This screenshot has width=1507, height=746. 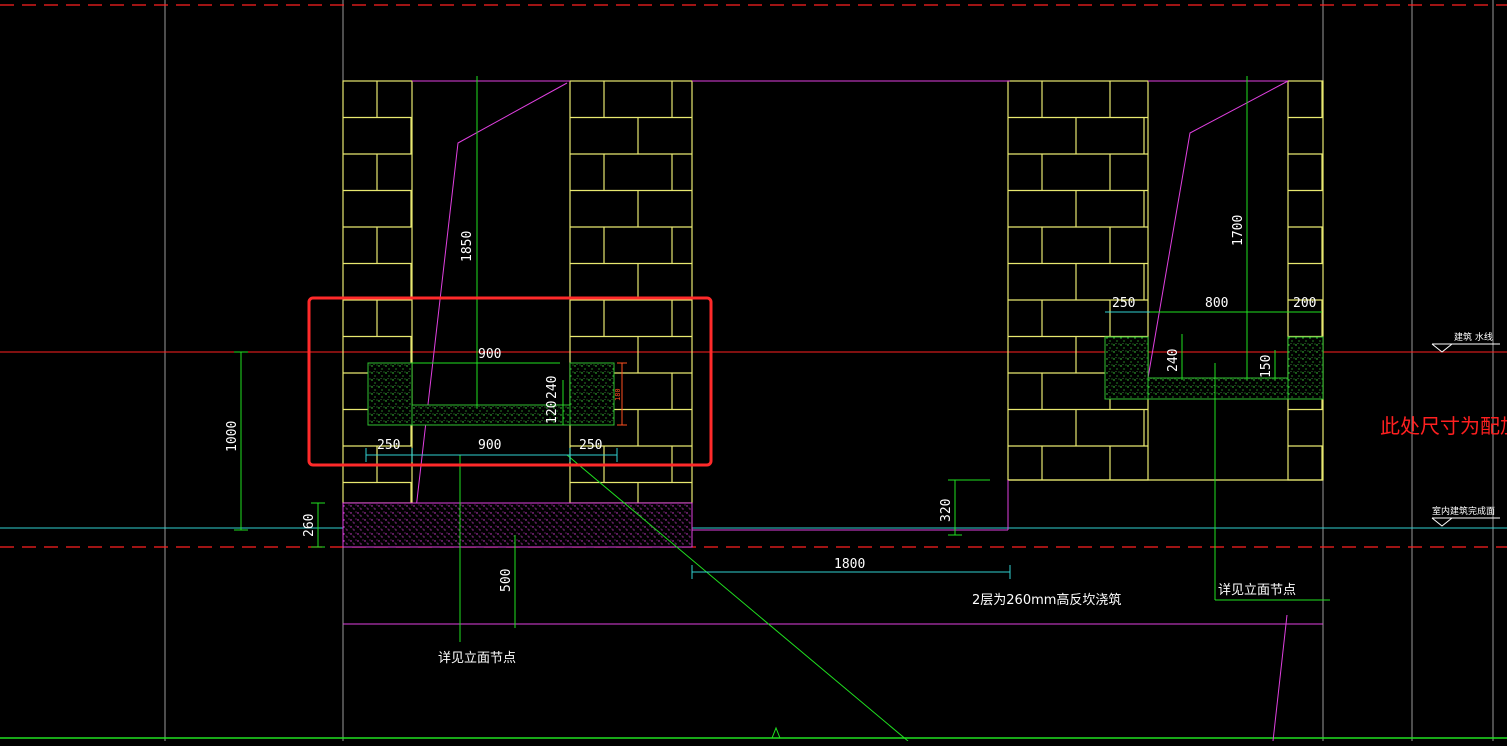 What do you see at coordinates (467, 246) in the screenshot?
I see `dim-left-height: 1850` at bounding box center [467, 246].